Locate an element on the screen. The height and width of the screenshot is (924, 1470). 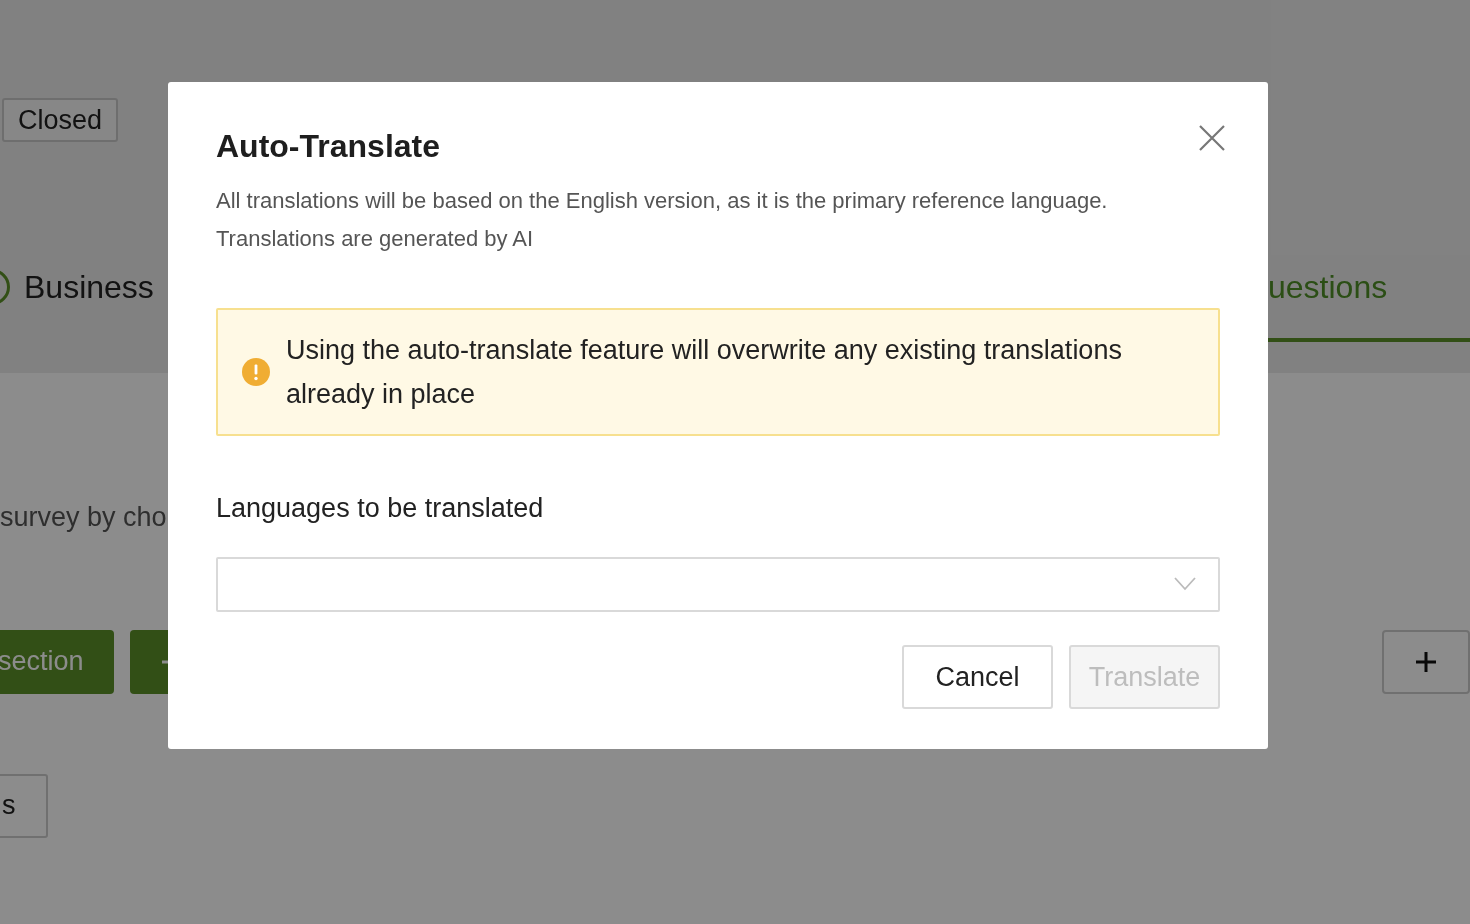
description-text: Translations are generated by AI is located at coordinates (375, 239).